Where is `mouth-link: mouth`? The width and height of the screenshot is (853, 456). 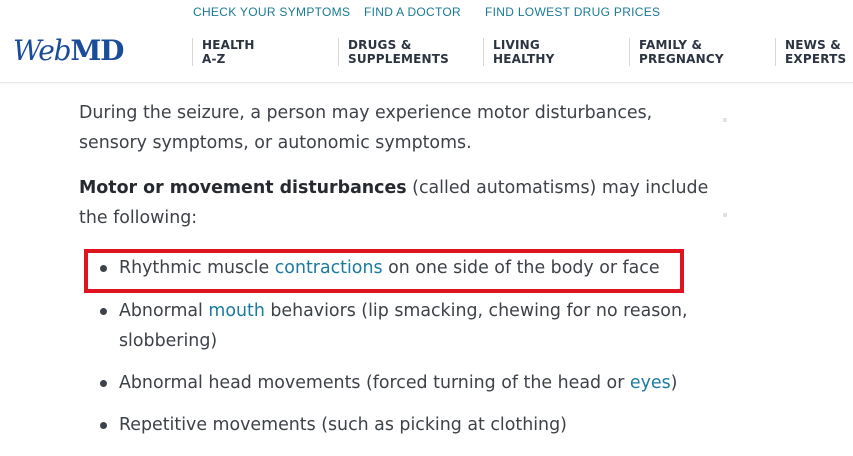
mouth-link: mouth is located at coordinates (236, 311).